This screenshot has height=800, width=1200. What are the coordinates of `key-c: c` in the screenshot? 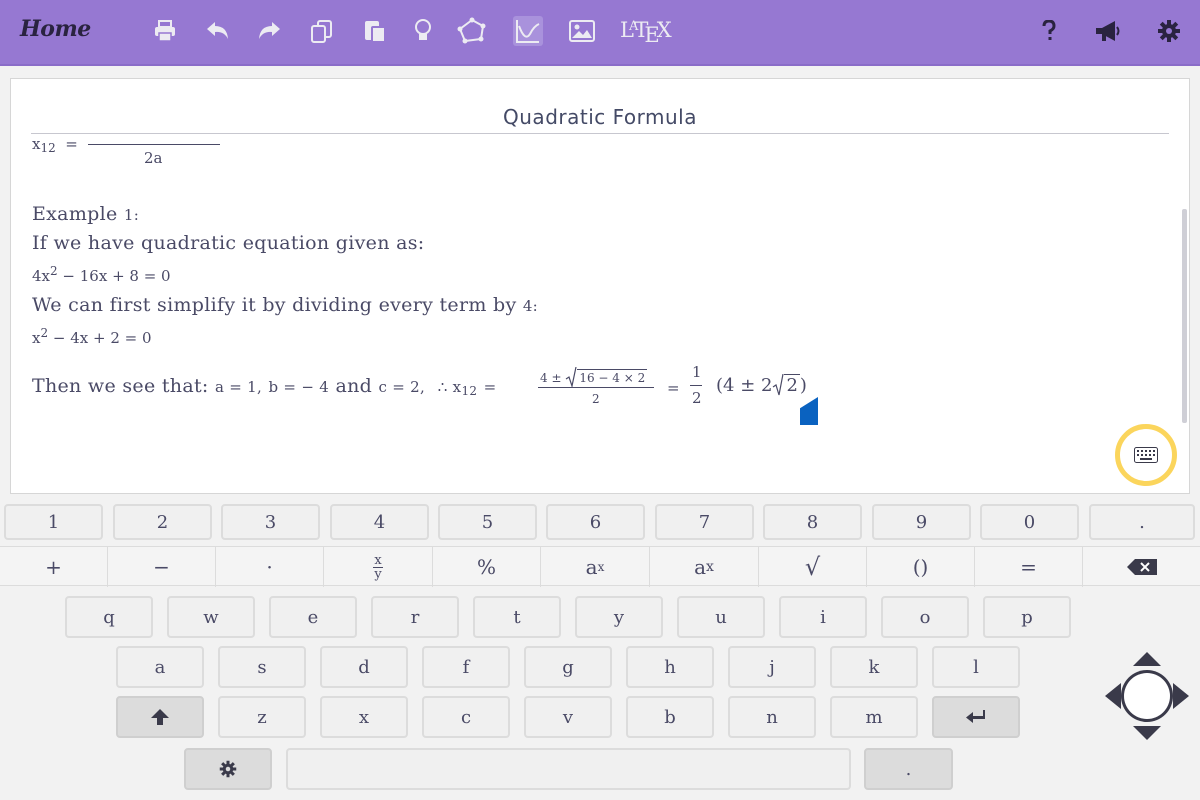 It's located at (466, 717).